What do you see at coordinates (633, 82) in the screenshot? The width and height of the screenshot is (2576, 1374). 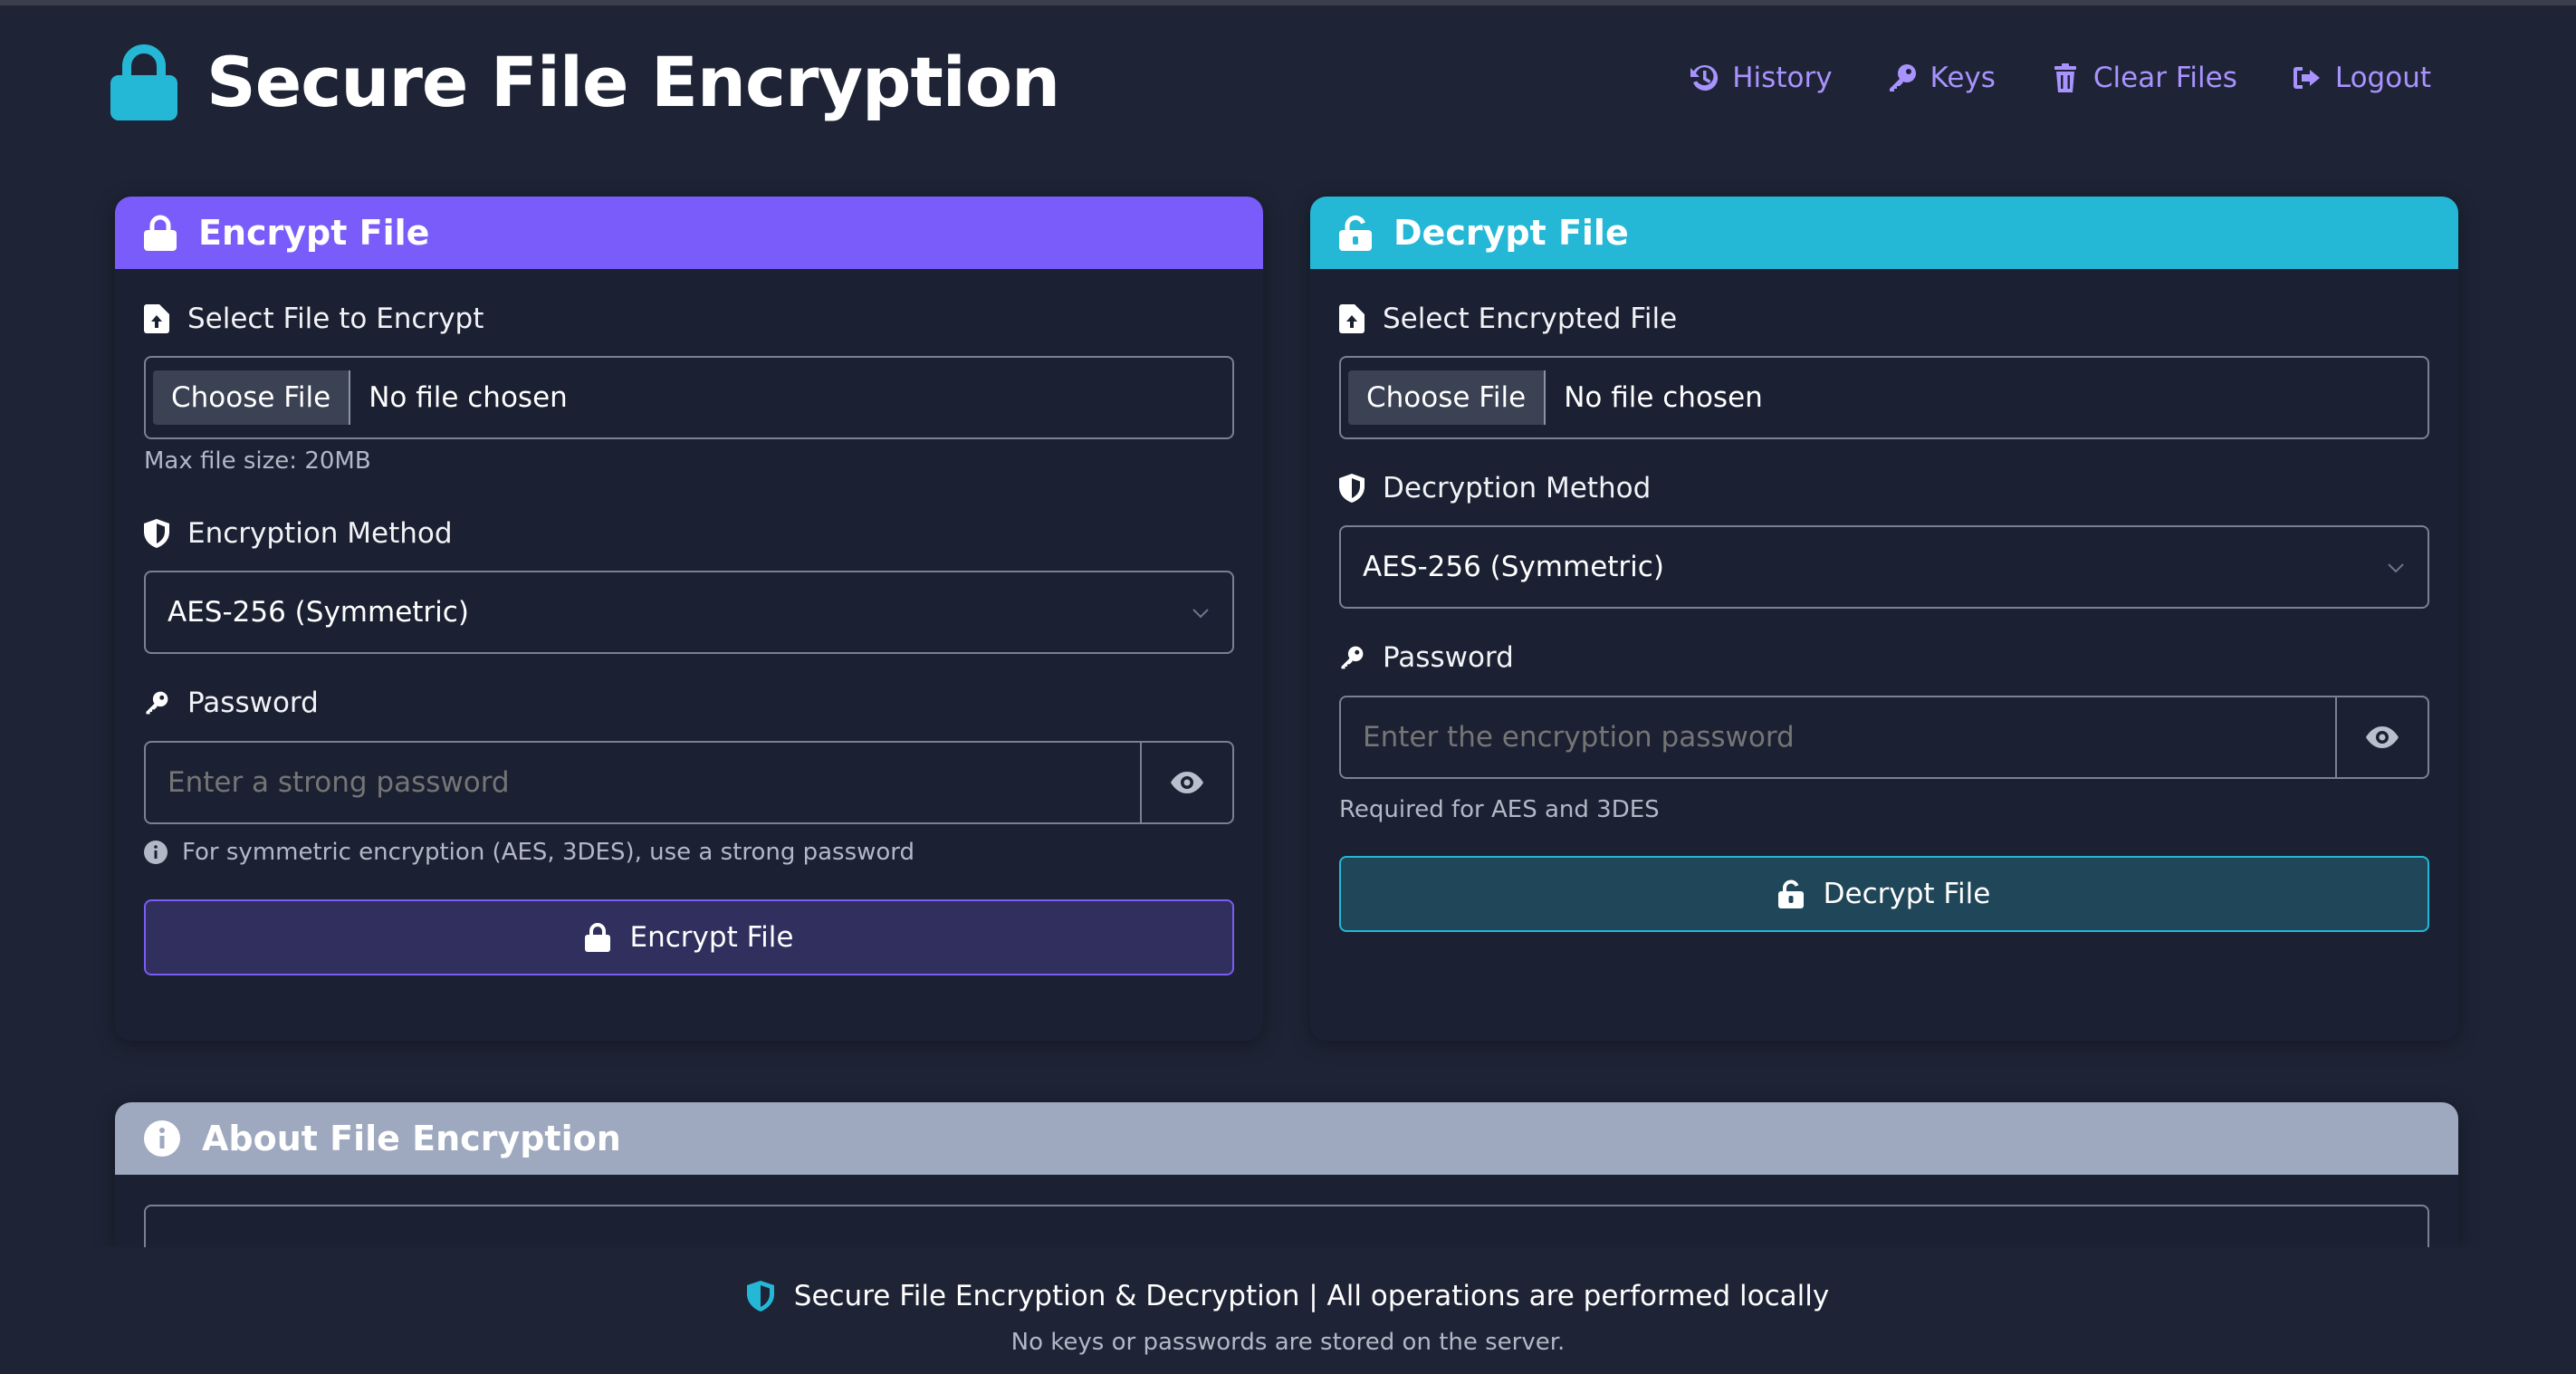 I see `page-title: Secure File Encryption` at bounding box center [633, 82].